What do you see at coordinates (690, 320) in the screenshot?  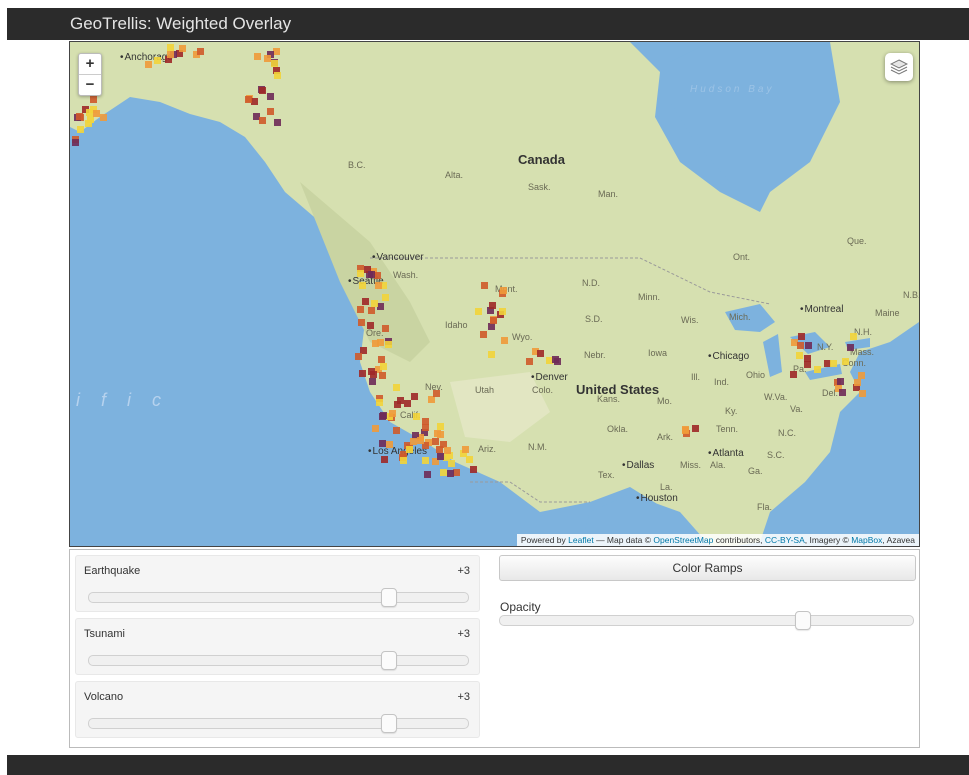 I see `map-label-wis: Wis.` at bounding box center [690, 320].